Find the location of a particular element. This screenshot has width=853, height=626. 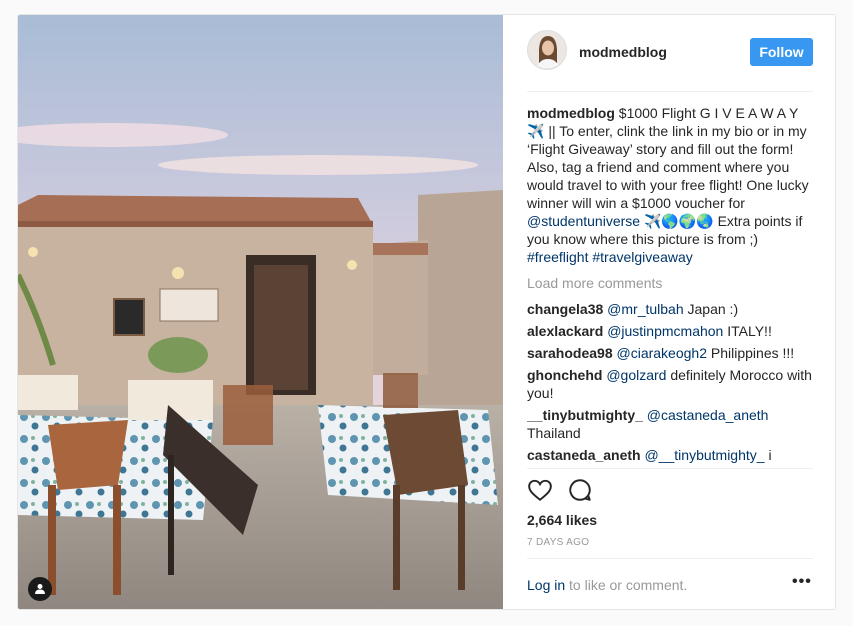

avatar is located at coordinates (547, 50).